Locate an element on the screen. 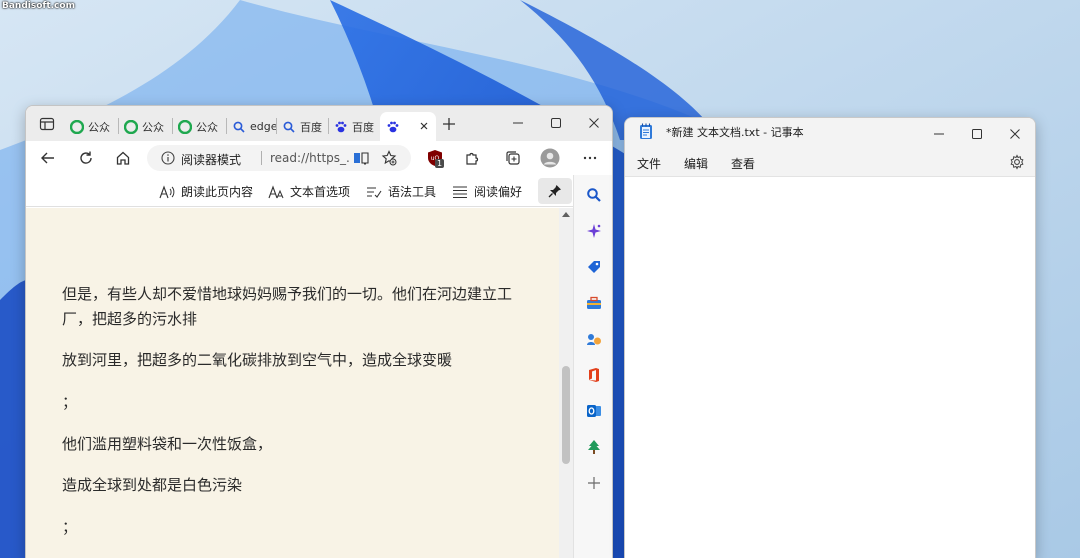 The image size is (1080, 558). refresh-button is located at coordinates (86, 158).